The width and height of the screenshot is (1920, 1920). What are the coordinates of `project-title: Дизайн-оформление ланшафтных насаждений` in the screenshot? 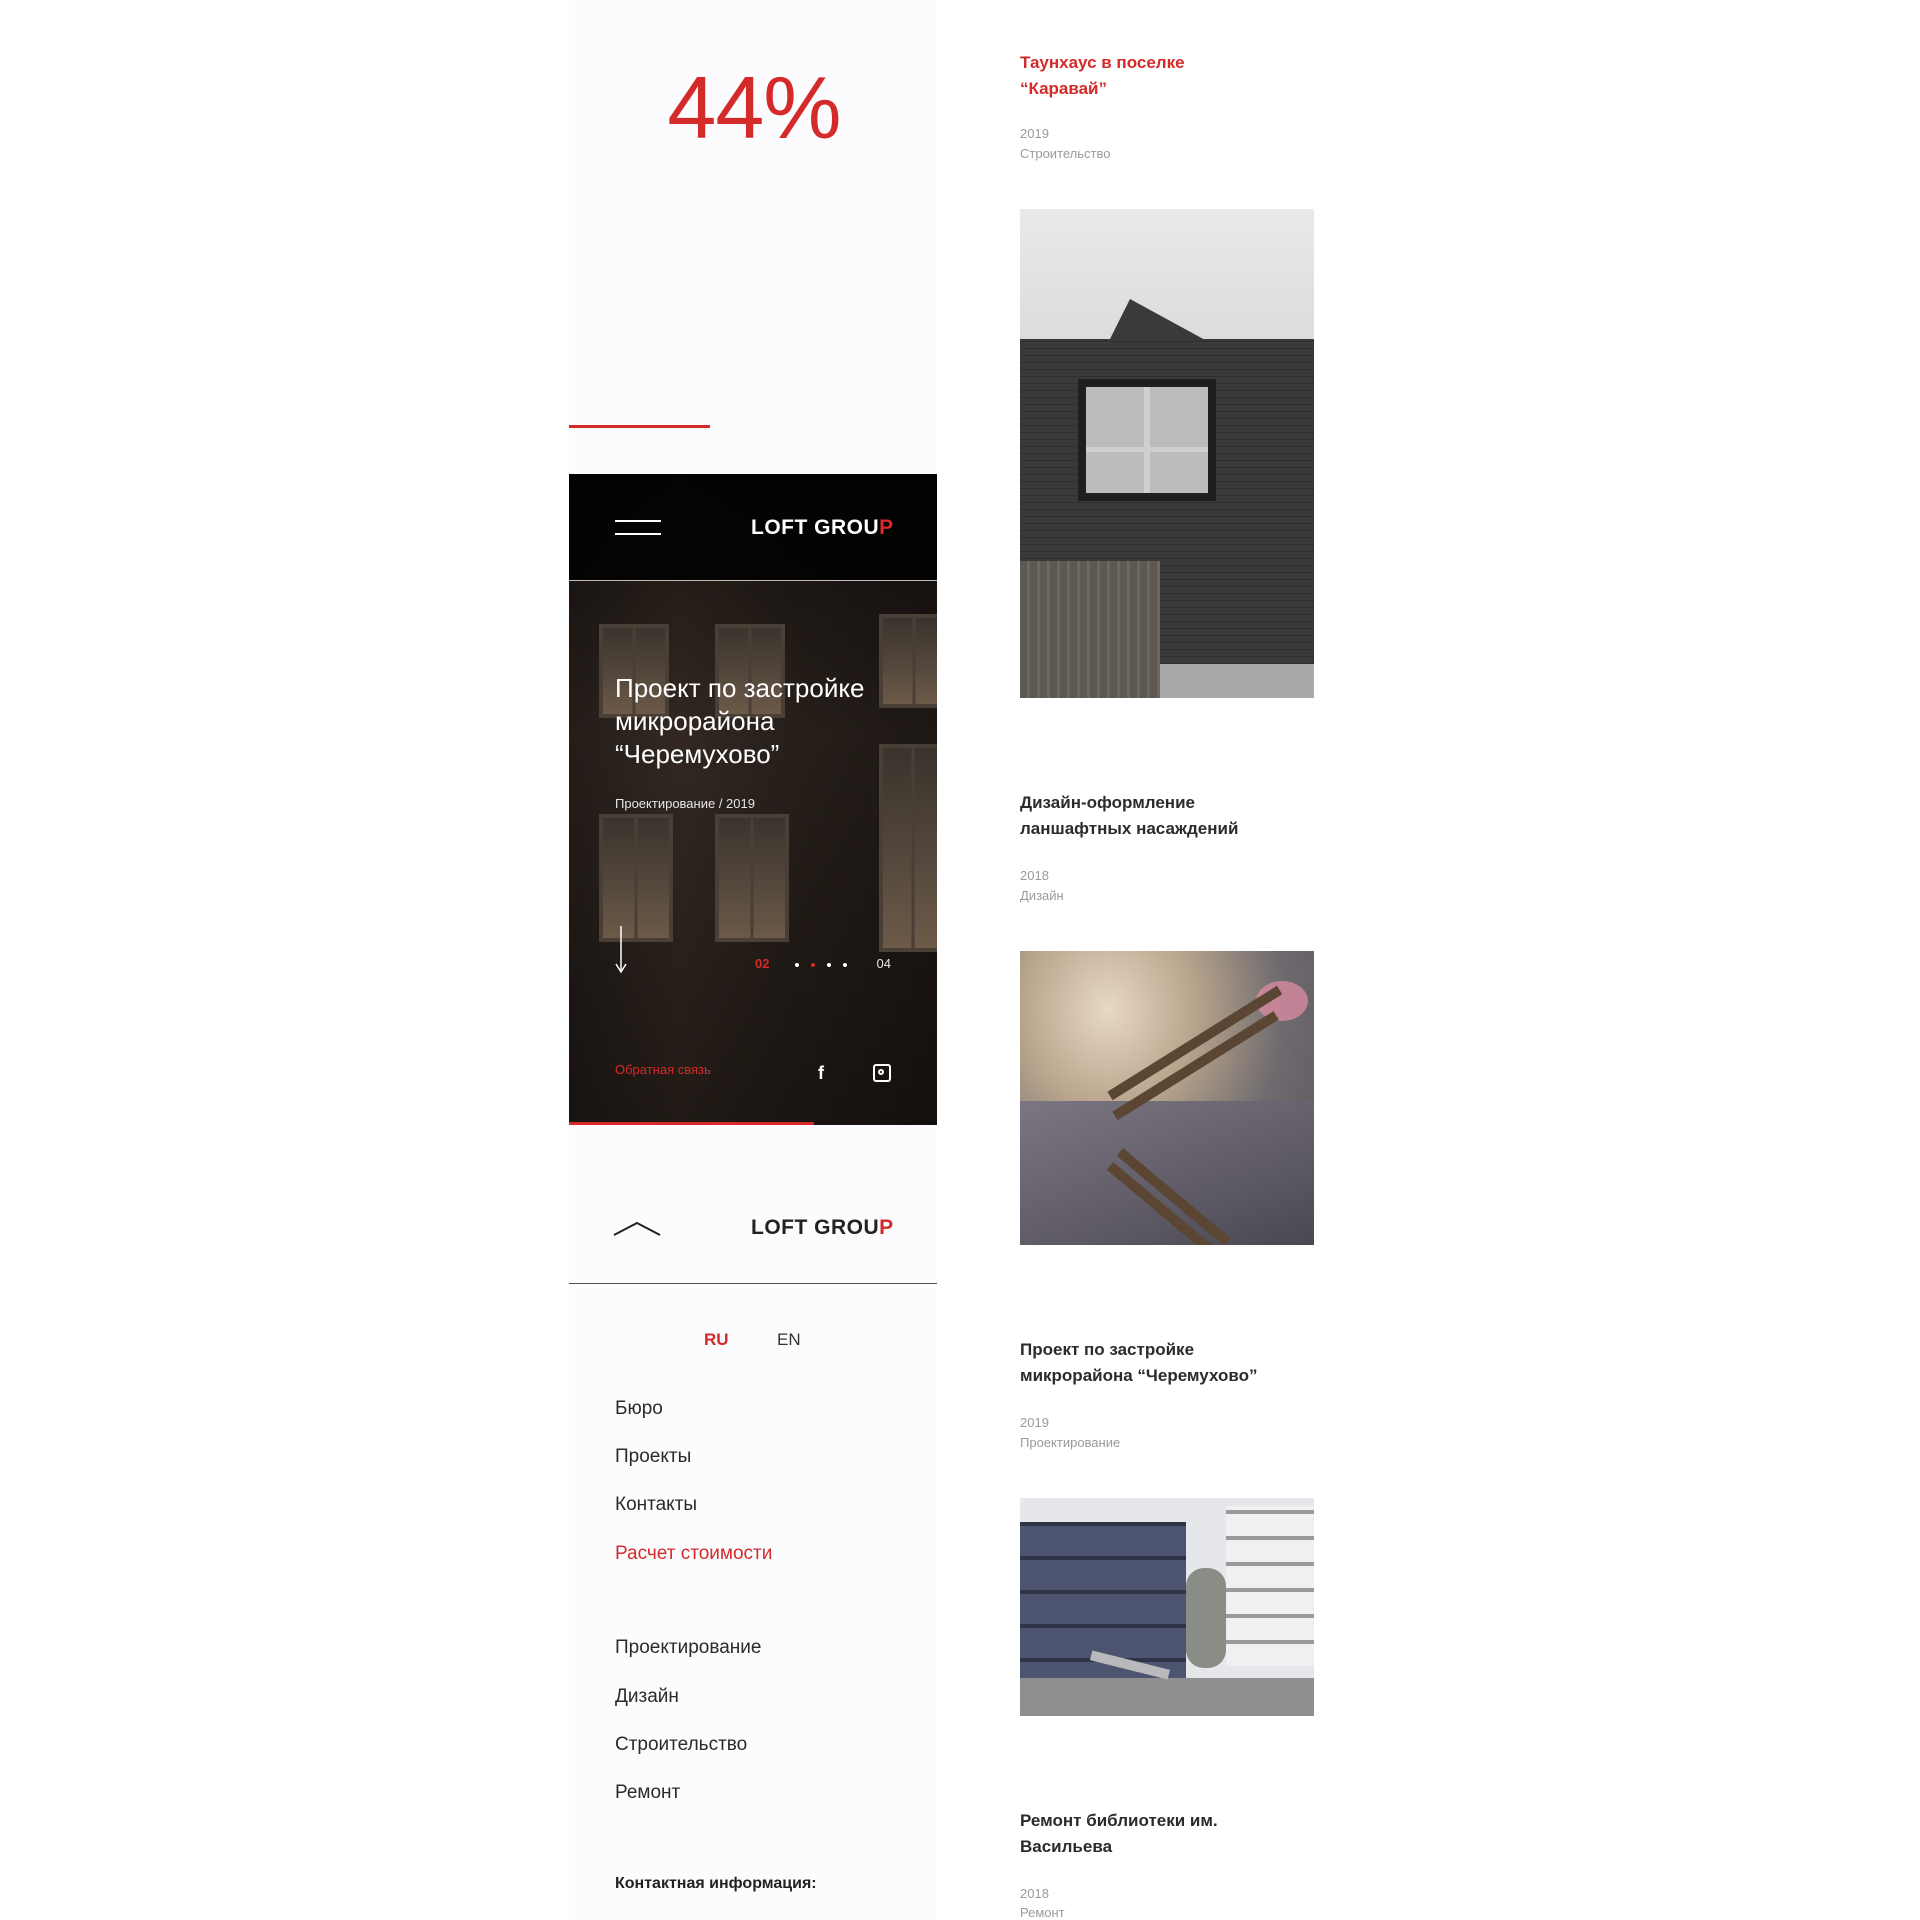 It's located at (1140, 816).